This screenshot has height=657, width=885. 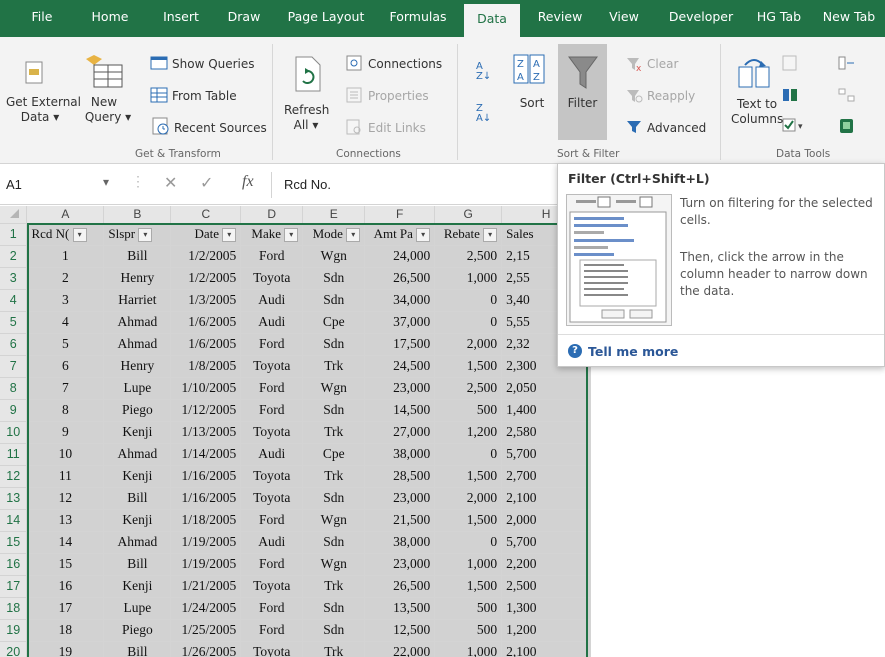 I want to click on table-cell: 1/26/2005, so click(x=206, y=649).